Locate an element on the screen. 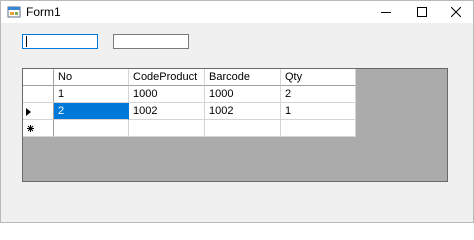  maximize-button is located at coordinates (422, 12).